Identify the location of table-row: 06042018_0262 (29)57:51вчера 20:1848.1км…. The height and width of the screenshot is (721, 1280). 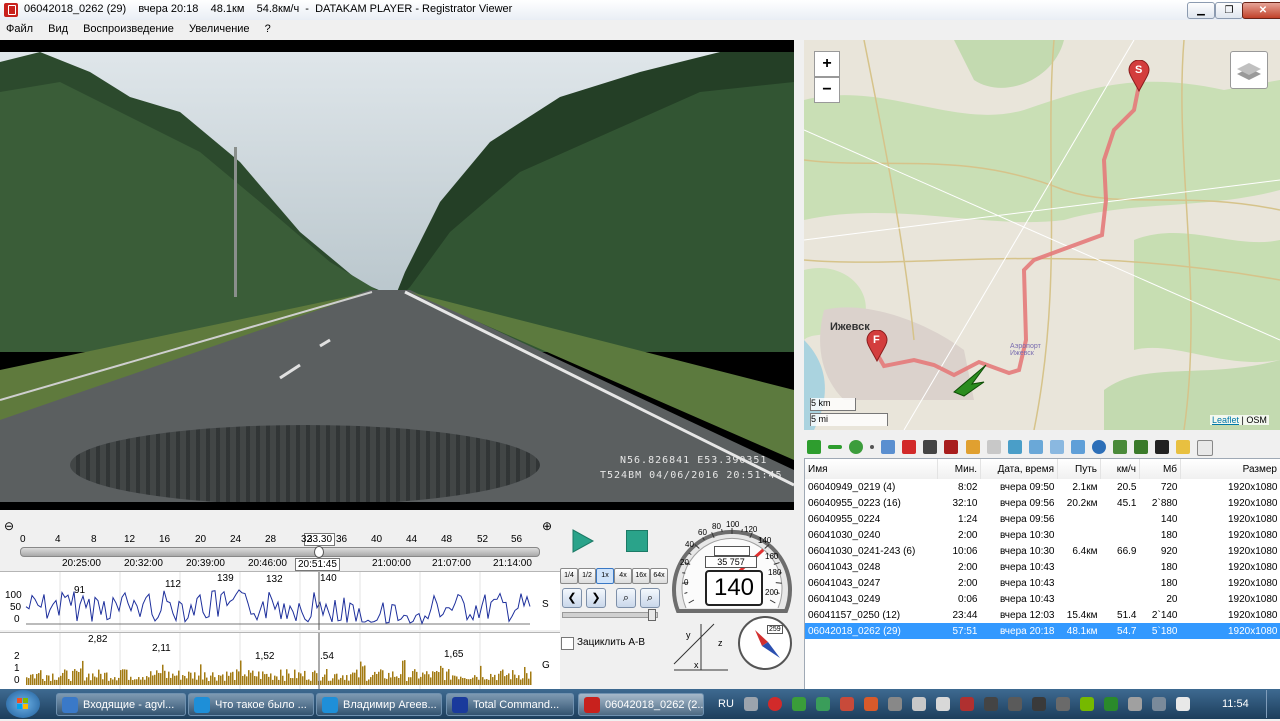
(1042, 631).